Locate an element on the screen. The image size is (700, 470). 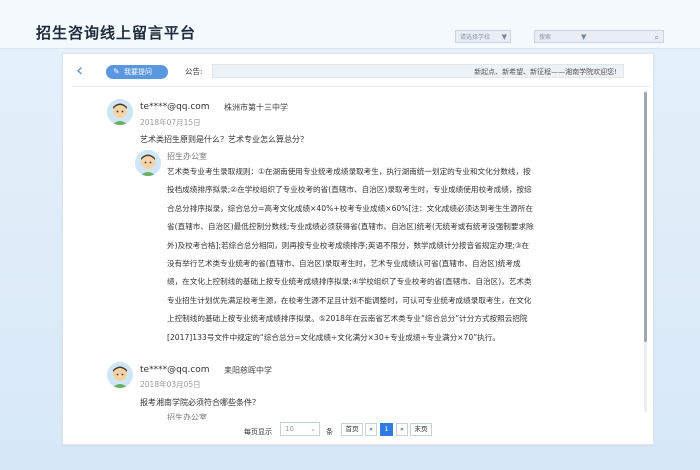
school-select: 请选择学校 ▼ is located at coordinates (483, 36).